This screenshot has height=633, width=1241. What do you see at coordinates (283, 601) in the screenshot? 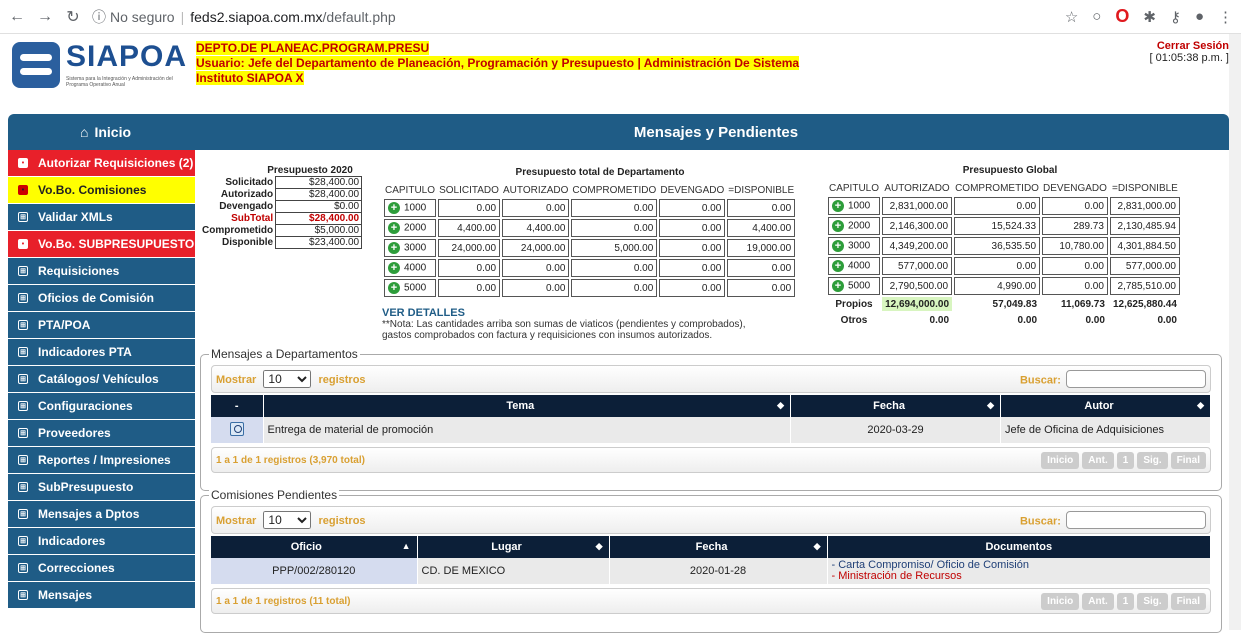
I see `commissions-info: 1 a 1 de 1 registros (11 total)` at bounding box center [283, 601].